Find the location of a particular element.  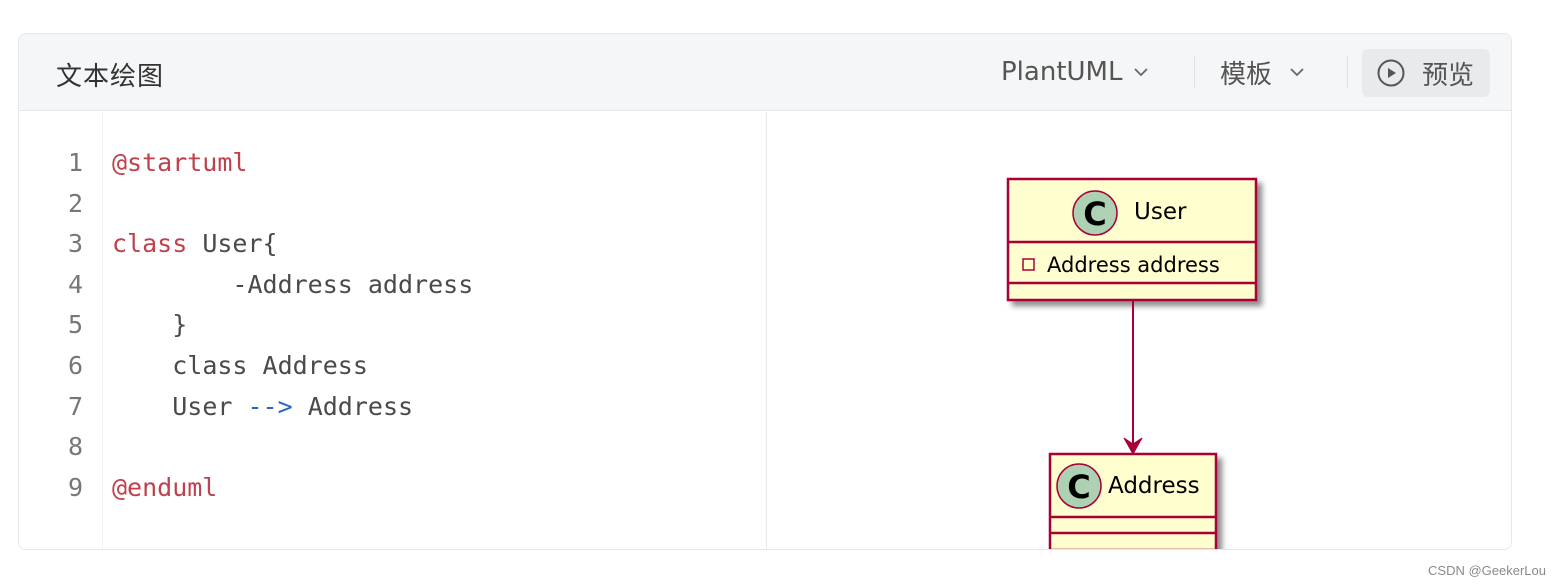

uml-diagram: C User Address address C Address is located at coordinates (1132, 363).